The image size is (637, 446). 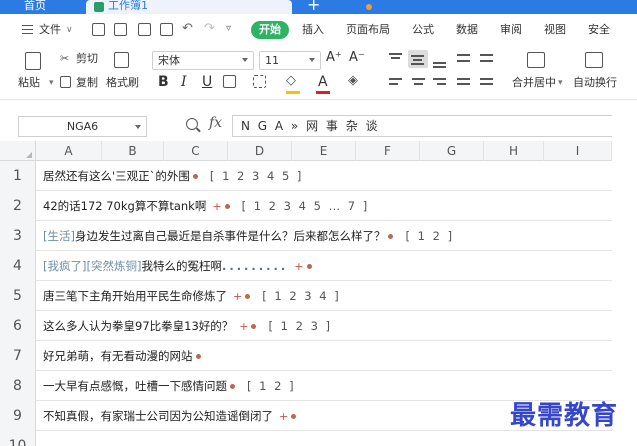 What do you see at coordinates (196, 151) in the screenshot?
I see `column-header-c: C` at bounding box center [196, 151].